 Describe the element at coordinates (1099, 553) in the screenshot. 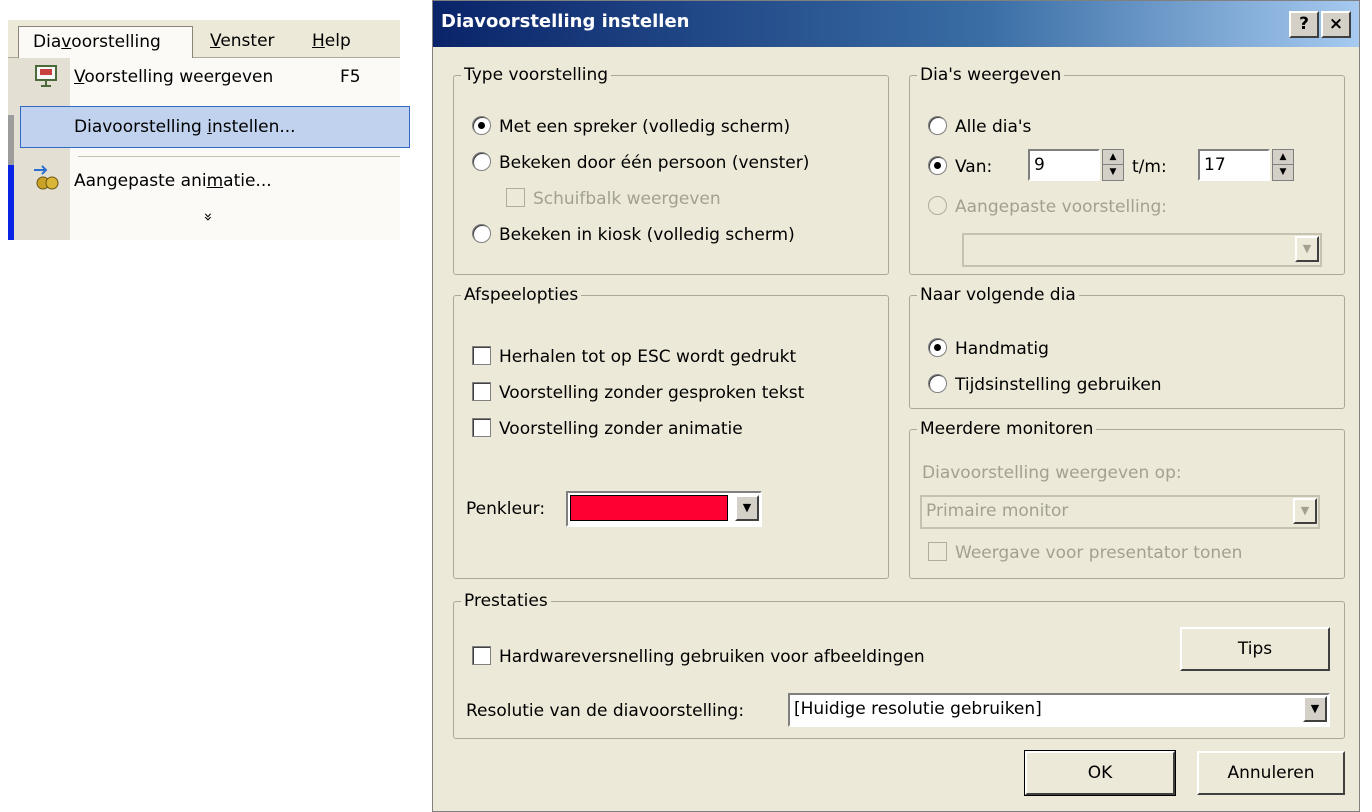

I see `checkbox-presenter-view-label: Weergave voor presentator tonen` at that location.